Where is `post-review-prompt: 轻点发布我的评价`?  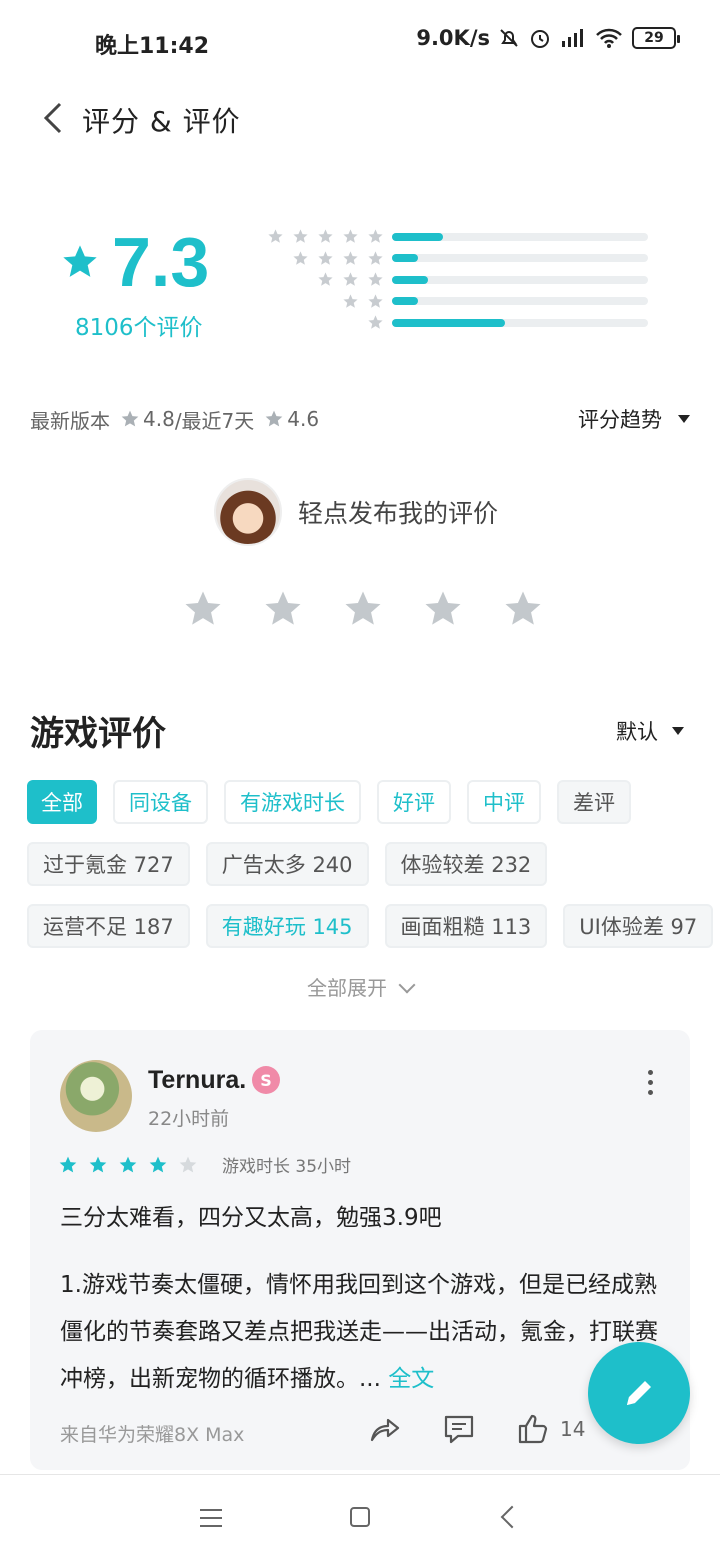 post-review-prompt: 轻点发布我的评价 is located at coordinates (398, 513).